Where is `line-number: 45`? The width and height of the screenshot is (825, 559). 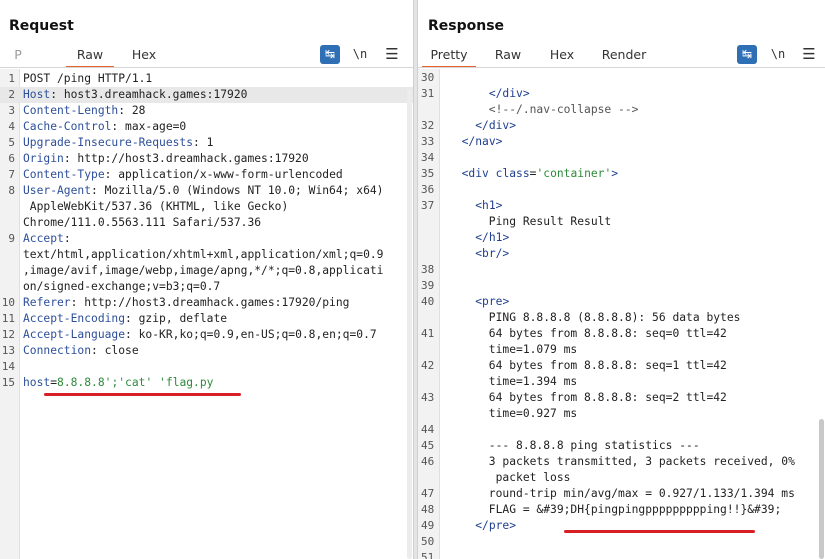 line-number: 45 is located at coordinates (428, 445).